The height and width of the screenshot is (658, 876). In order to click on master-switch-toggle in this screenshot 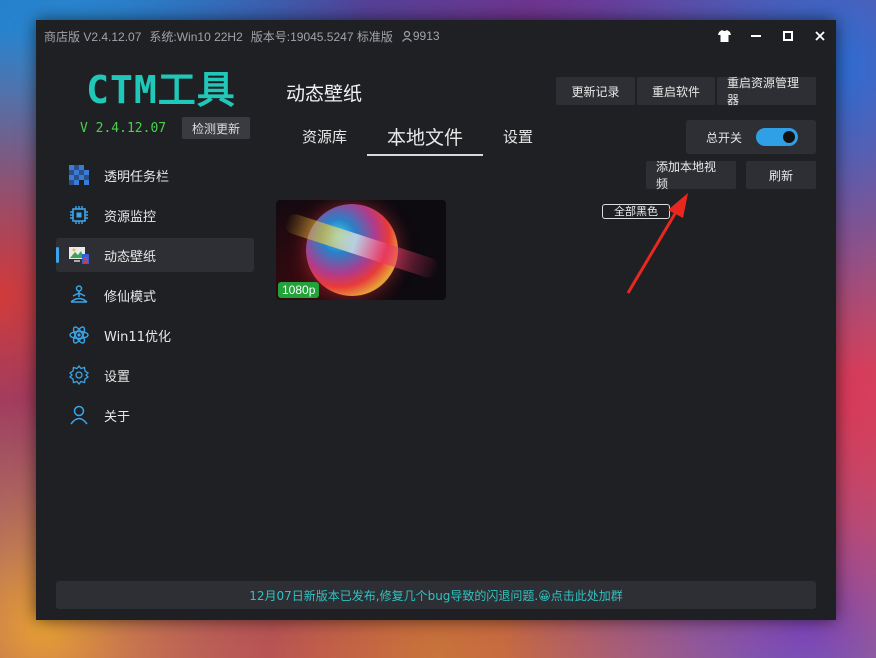, I will do `click(777, 137)`.